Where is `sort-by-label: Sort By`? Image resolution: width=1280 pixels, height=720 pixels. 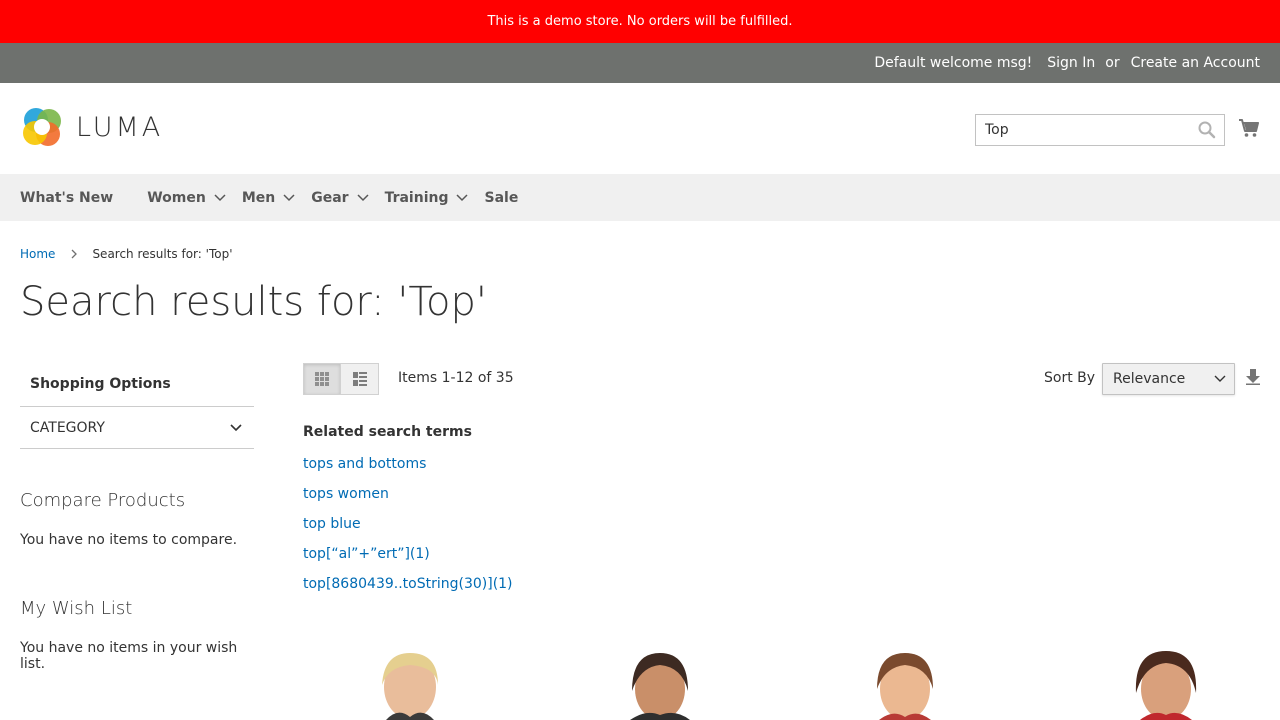
sort-by-label: Sort By is located at coordinates (1070, 378).